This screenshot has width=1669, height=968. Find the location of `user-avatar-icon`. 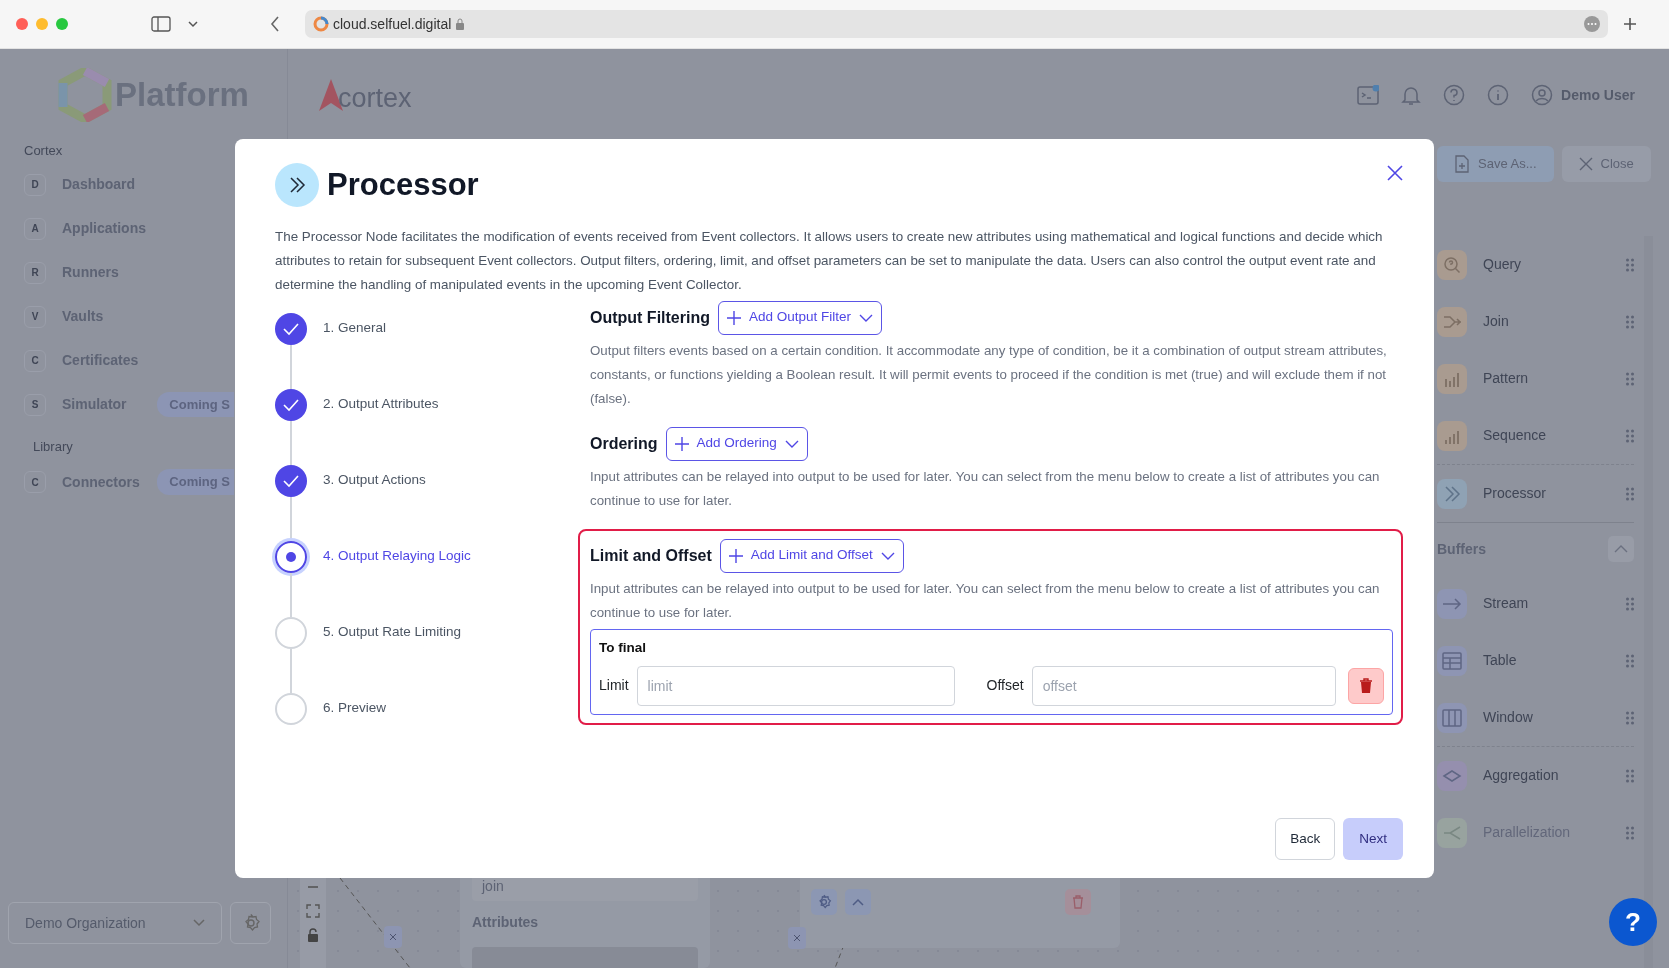

user-avatar-icon is located at coordinates (1542, 95).